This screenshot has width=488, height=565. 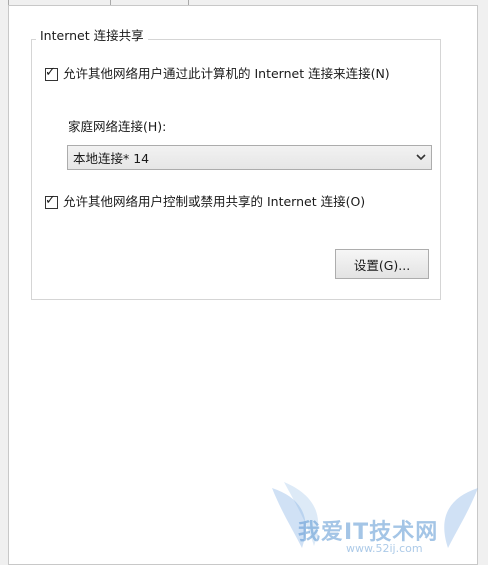 I want to click on allow-connect-label: 允许其他网络用户通过此计算机的 Internet 连接来连接(N), so click(x=226, y=74).